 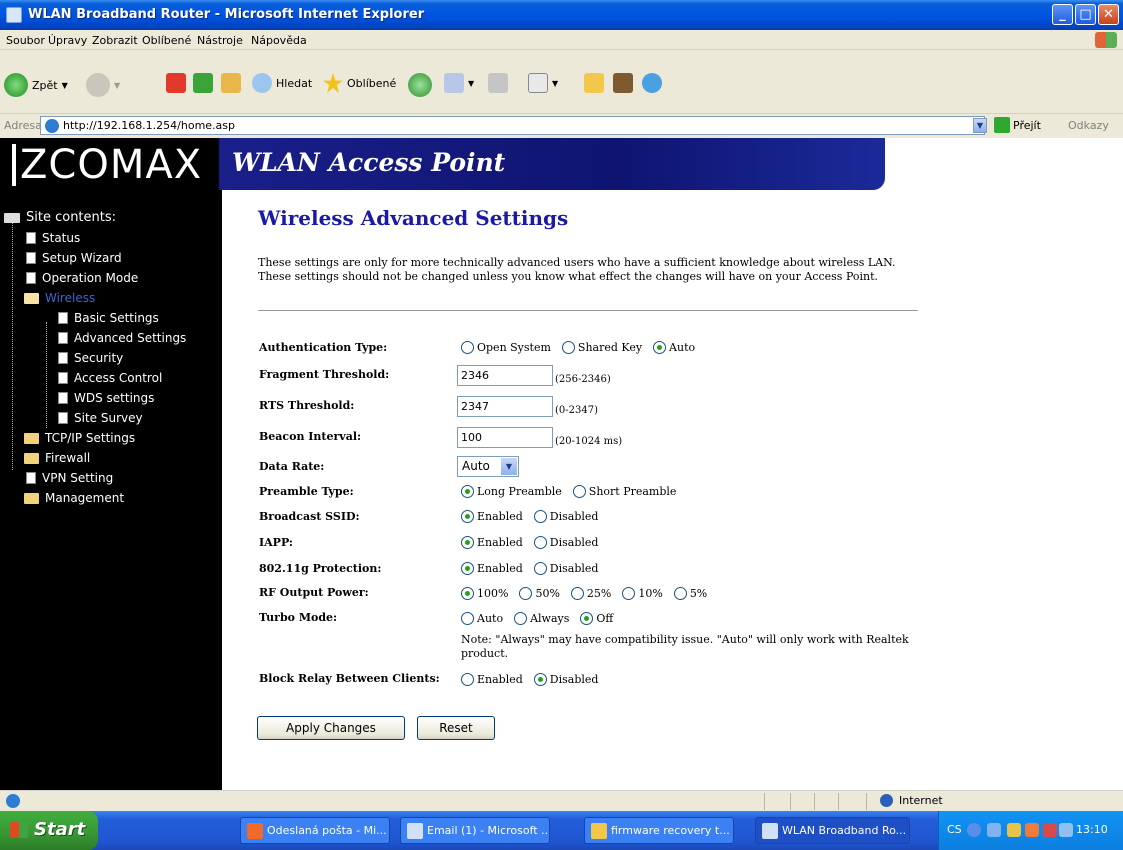 What do you see at coordinates (231, 83) in the screenshot?
I see `home-button` at bounding box center [231, 83].